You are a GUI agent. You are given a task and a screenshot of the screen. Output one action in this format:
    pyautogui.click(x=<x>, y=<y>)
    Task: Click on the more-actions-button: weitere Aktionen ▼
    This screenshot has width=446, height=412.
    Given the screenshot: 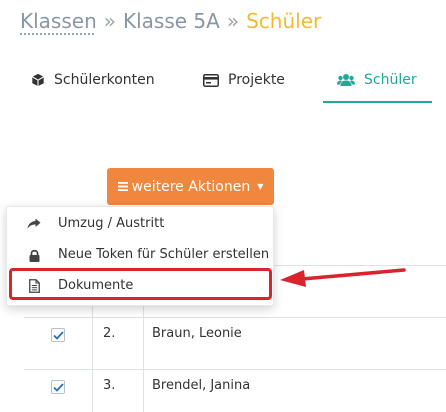 What is the action you would take?
    pyautogui.click(x=190, y=186)
    